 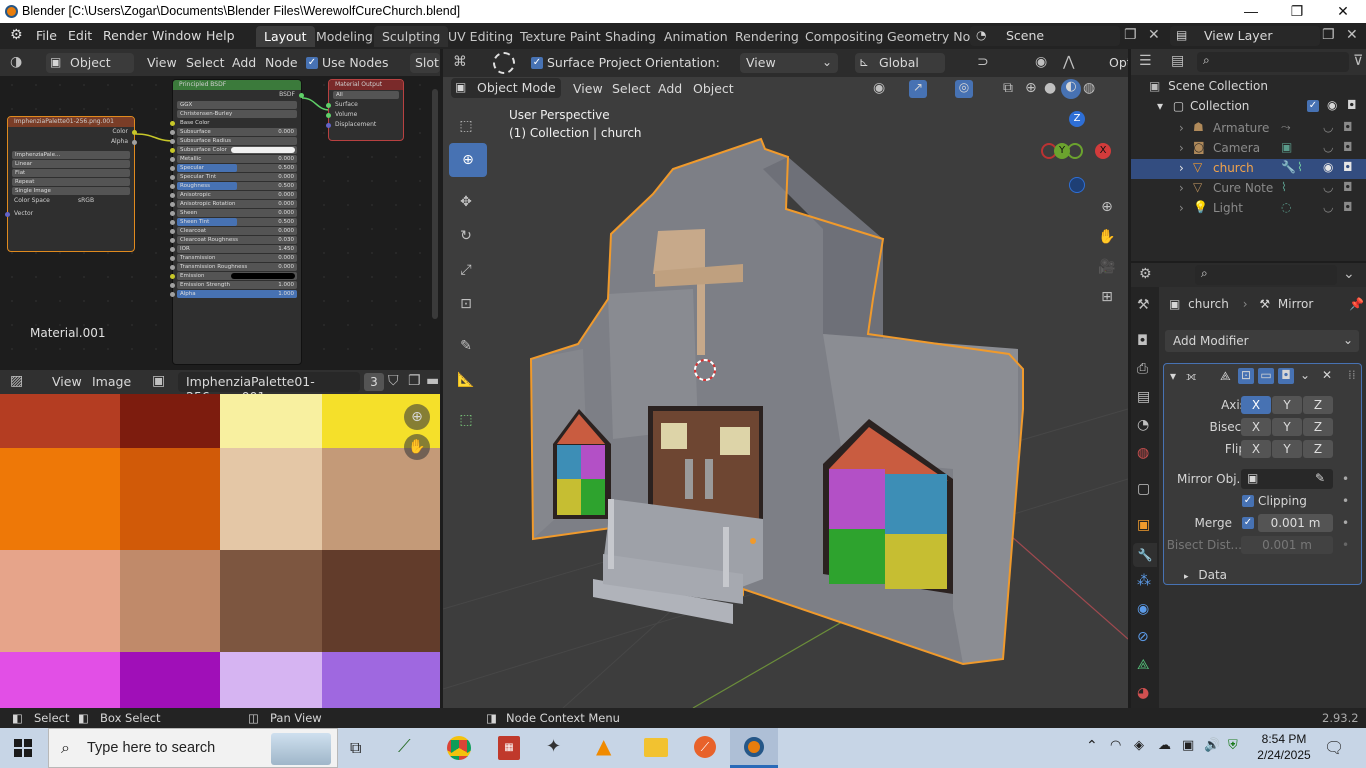 What do you see at coordinates (233, 222) in the screenshot?
I see `bsdf-input-row: Sheen Tint 0.500` at bounding box center [233, 222].